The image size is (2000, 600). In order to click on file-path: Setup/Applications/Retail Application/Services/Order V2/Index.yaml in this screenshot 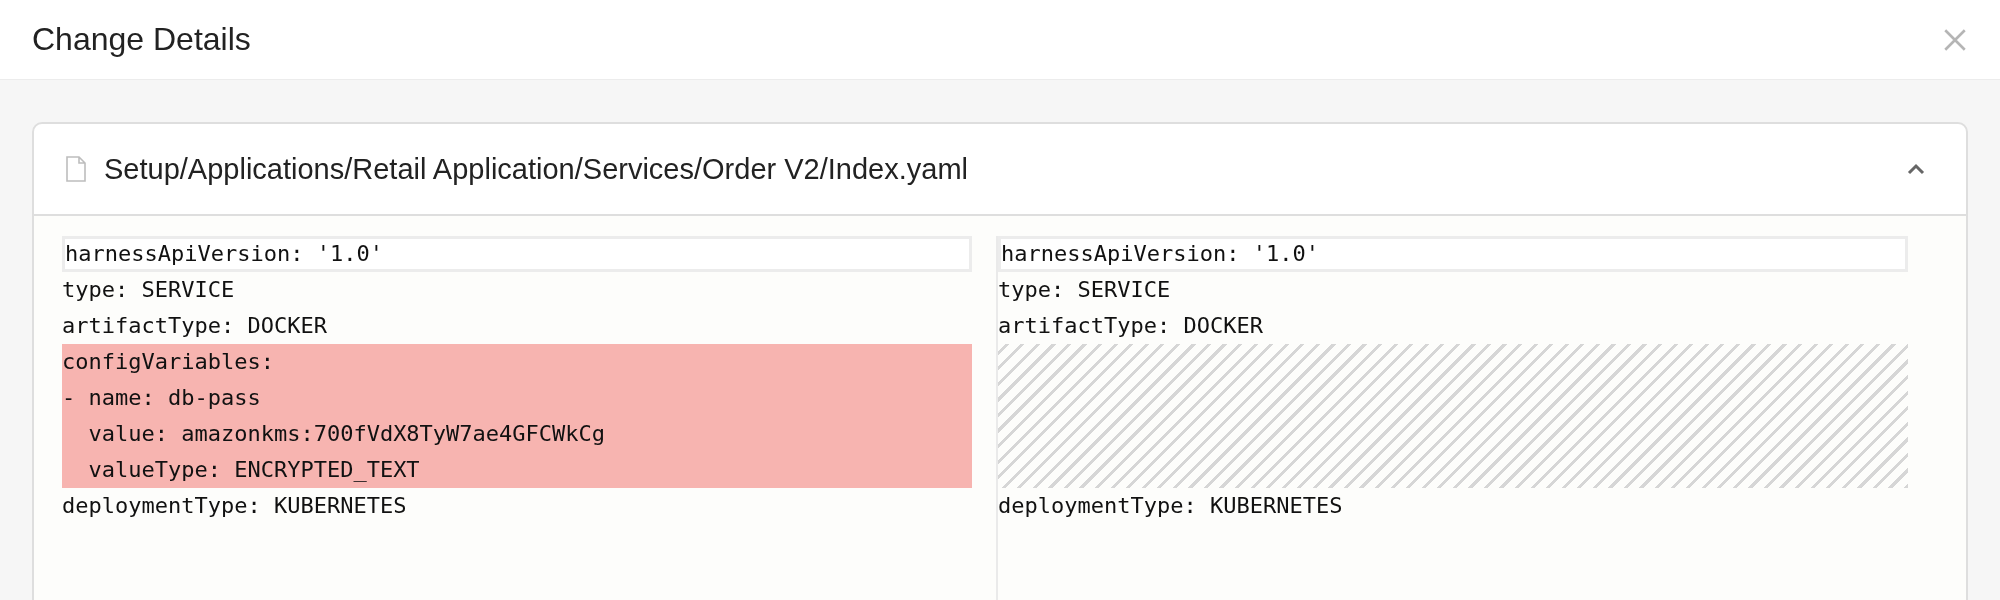, I will do `click(536, 169)`.